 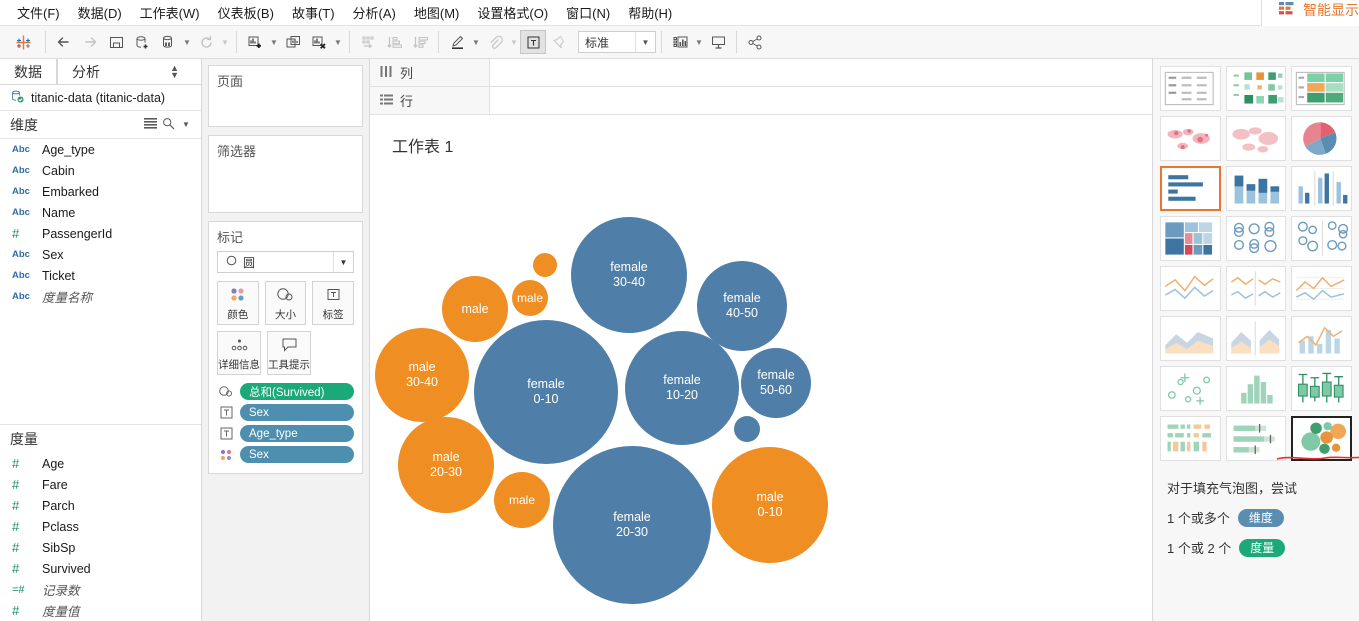 What do you see at coordinates (617, 42) in the screenshot?
I see `fit-dropdown: 标准 ▼` at bounding box center [617, 42].